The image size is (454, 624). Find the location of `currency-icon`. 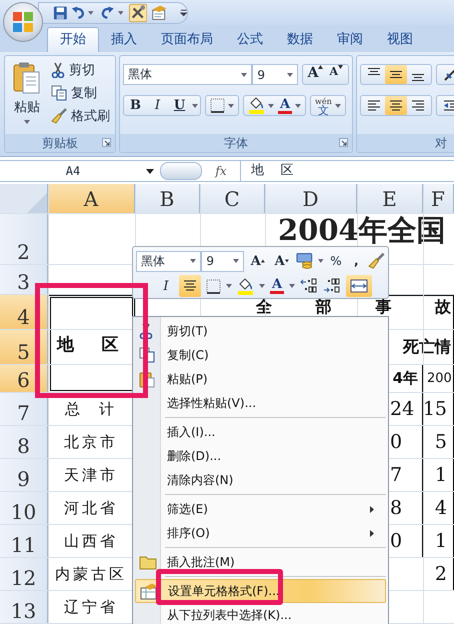

currency-icon is located at coordinates (305, 261).